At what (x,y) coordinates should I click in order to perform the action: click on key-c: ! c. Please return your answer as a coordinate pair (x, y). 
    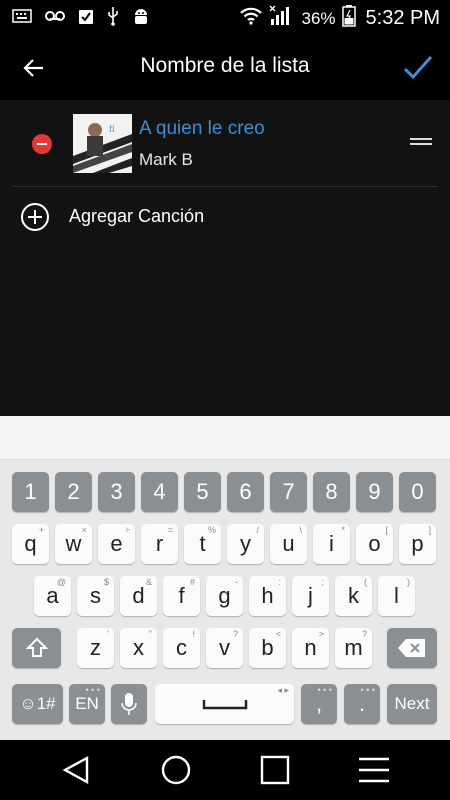
    Looking at the image, I should click on (181, 648).